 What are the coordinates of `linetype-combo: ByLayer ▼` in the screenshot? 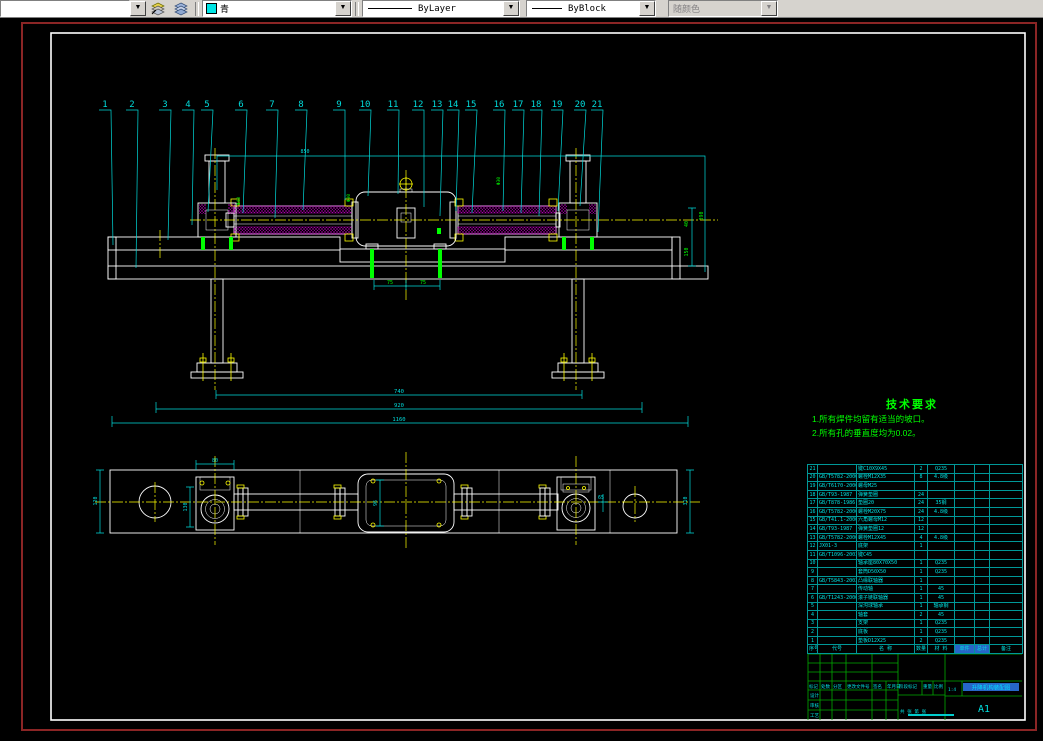 It's located at (441, 8).